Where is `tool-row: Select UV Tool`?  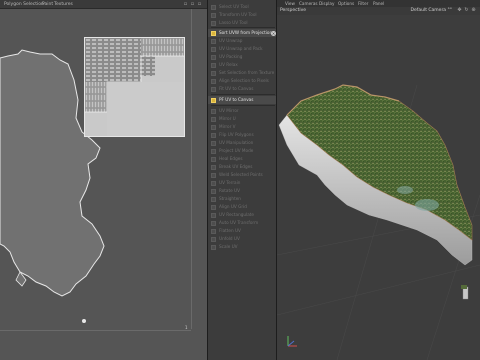
tool-row: Select UV Tool is located at coordinates (242, 7).